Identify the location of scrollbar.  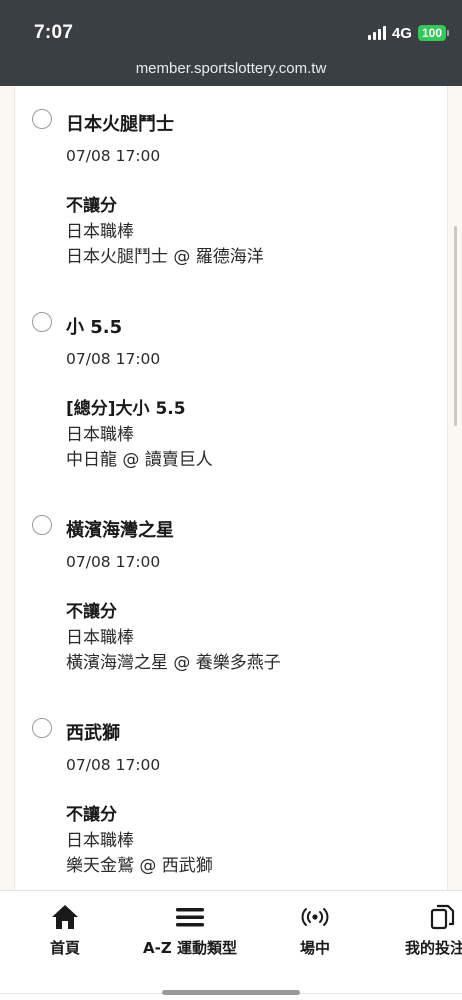
(455, 326).